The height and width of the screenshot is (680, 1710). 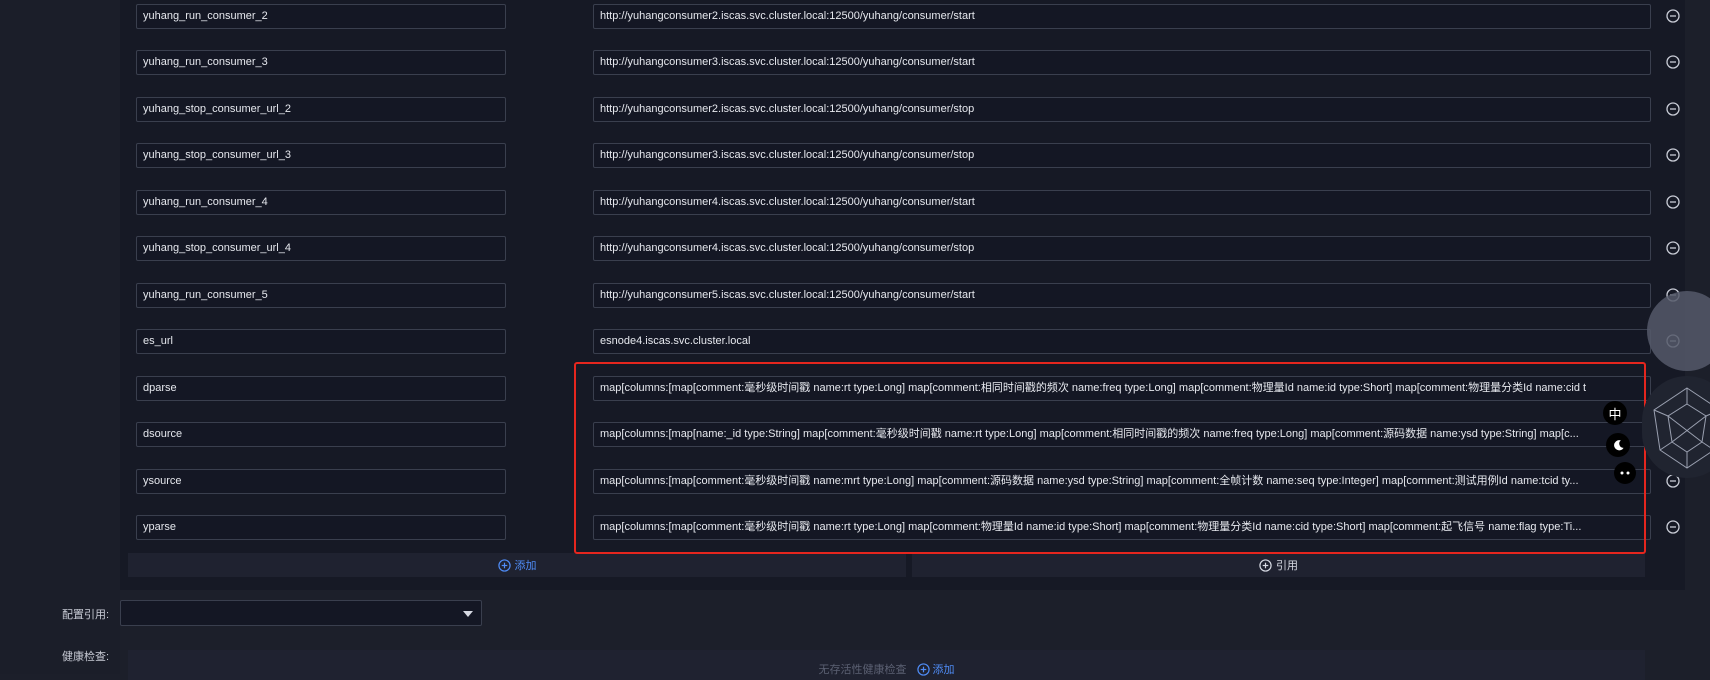 What do you see at coordinates (321, 202) in the screenshot?
I see `variable-key-input: yuhang_run_consumer_4` at bounding box center [321, 202].